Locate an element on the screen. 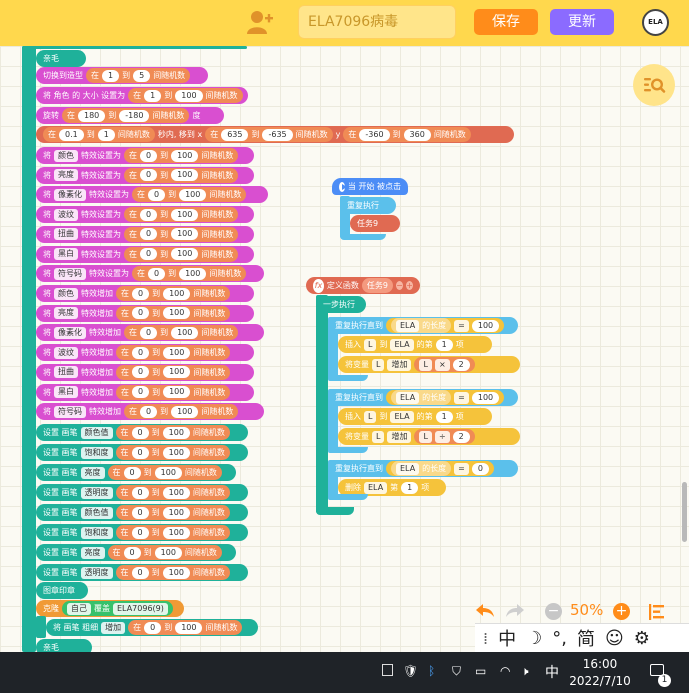  block-step-run: 一步执行 is located at coordinates (341, 304).